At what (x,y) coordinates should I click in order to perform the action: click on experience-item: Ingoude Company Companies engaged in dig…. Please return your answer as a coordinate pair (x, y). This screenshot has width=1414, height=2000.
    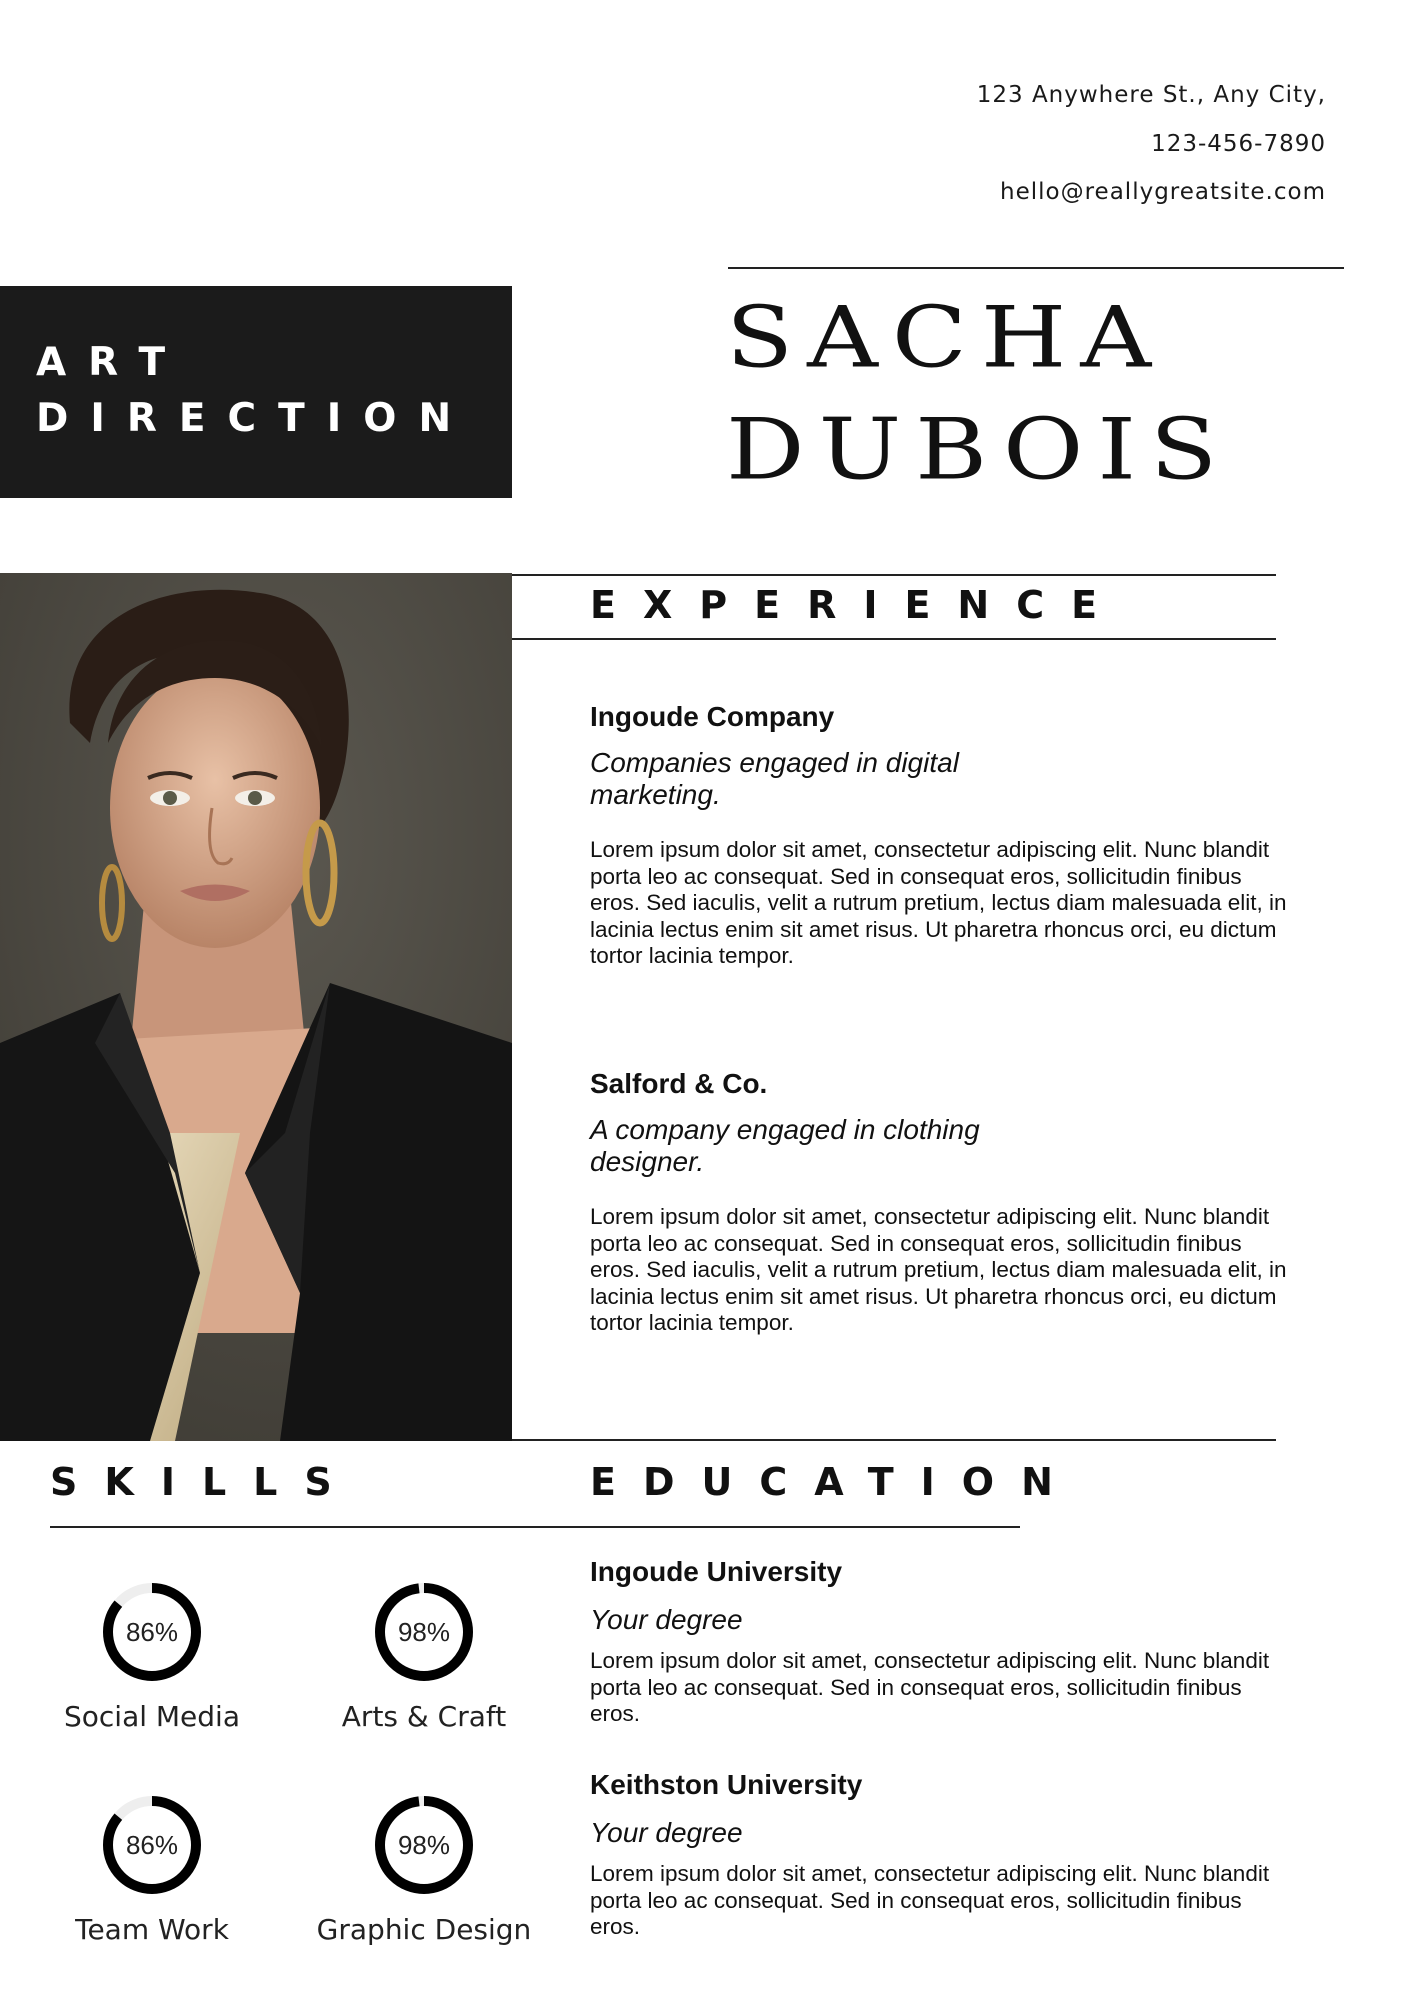
    Looking at the image, I should click on (940, 835).